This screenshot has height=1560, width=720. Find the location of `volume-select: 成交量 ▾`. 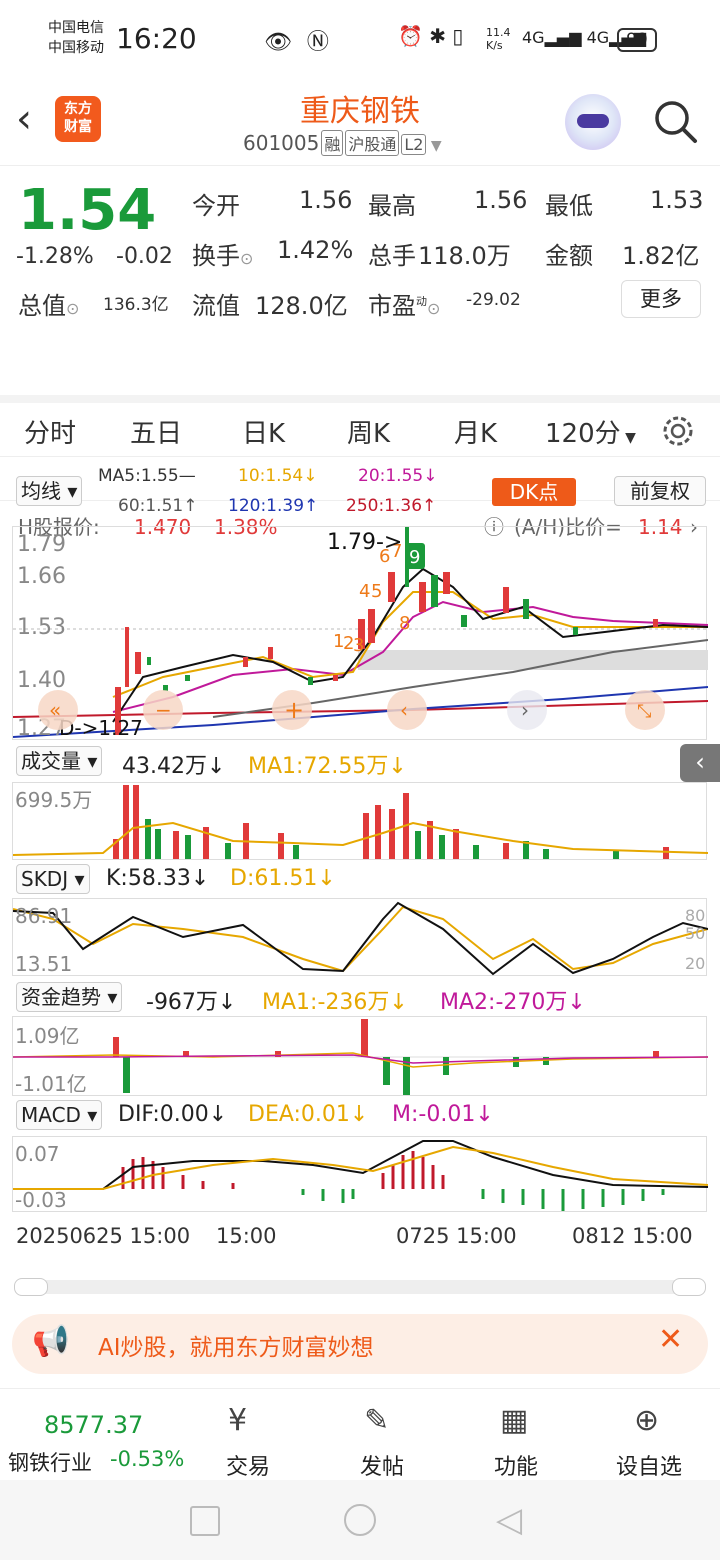

volume-select: 成交量 ▾ is located at coordinates (59, 761).